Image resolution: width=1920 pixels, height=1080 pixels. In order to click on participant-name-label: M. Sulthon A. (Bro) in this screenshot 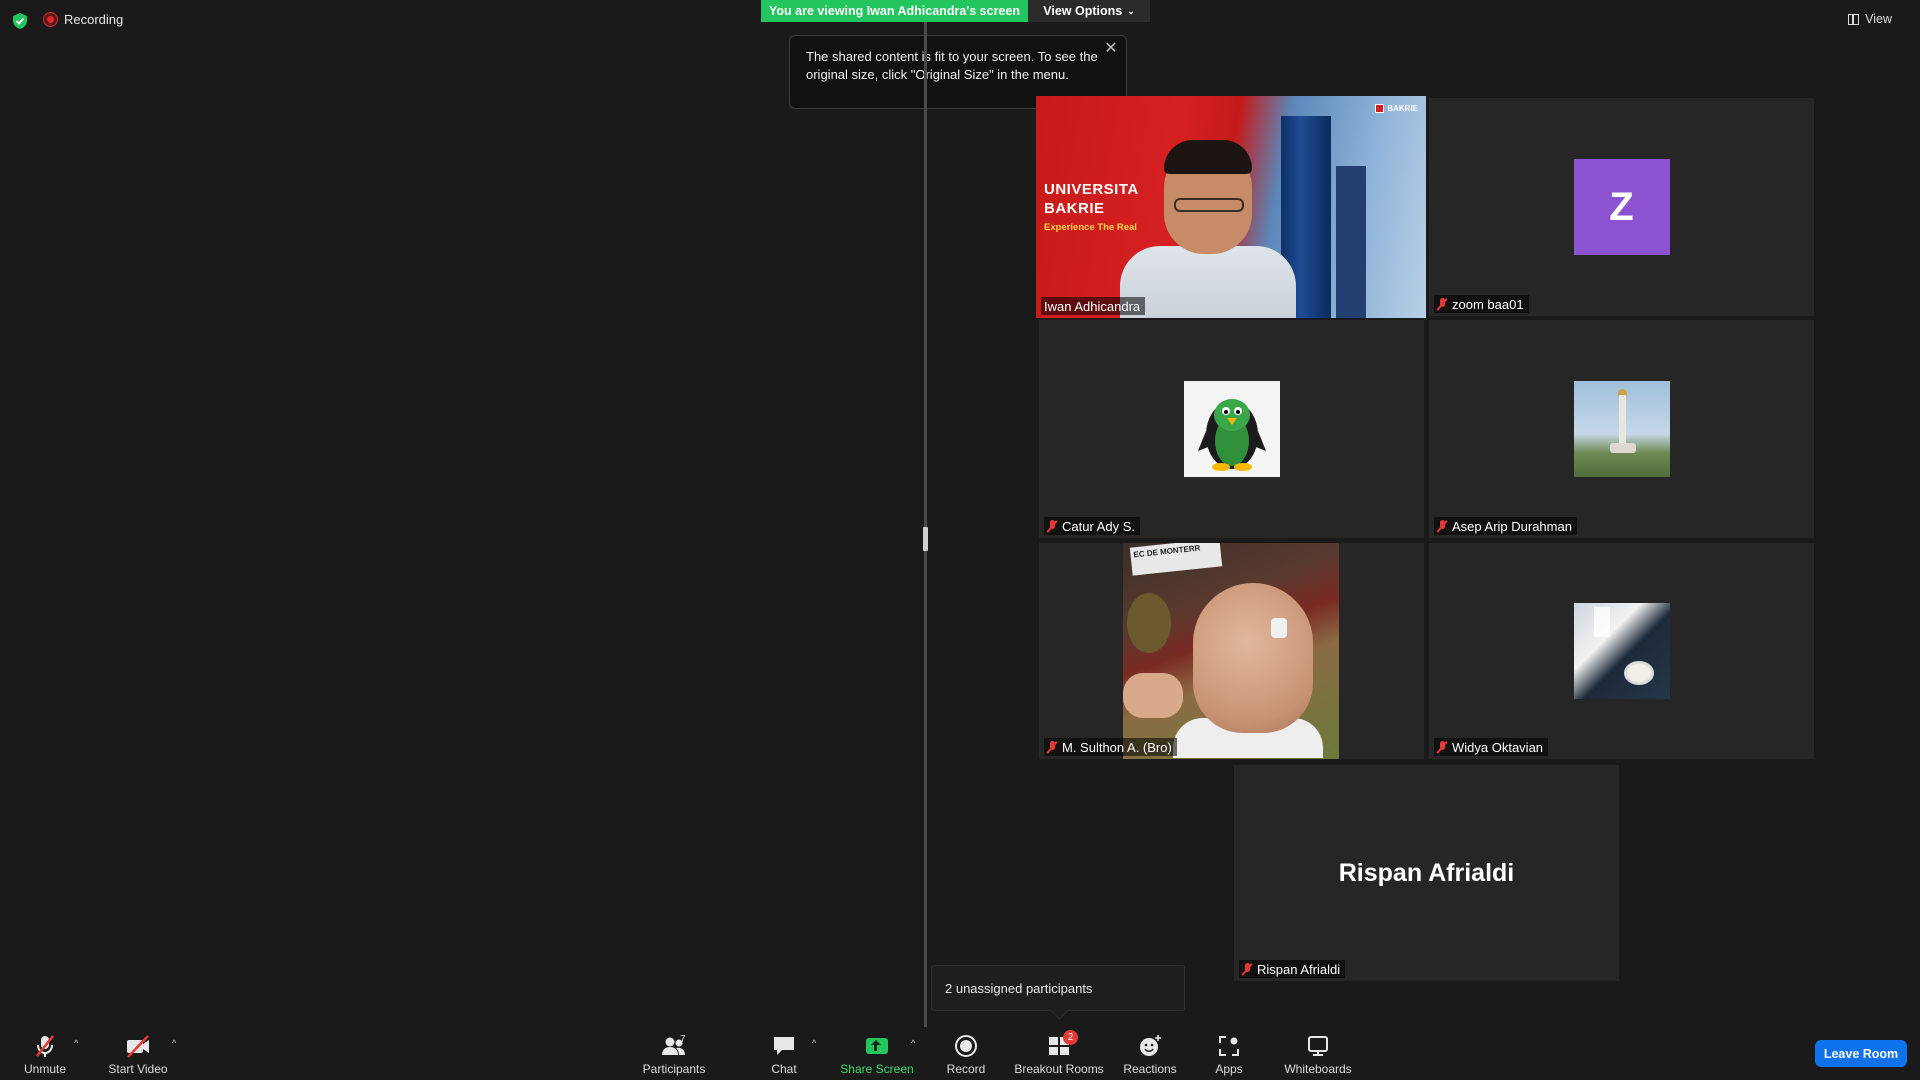, I will do `click(1110, 747)`.